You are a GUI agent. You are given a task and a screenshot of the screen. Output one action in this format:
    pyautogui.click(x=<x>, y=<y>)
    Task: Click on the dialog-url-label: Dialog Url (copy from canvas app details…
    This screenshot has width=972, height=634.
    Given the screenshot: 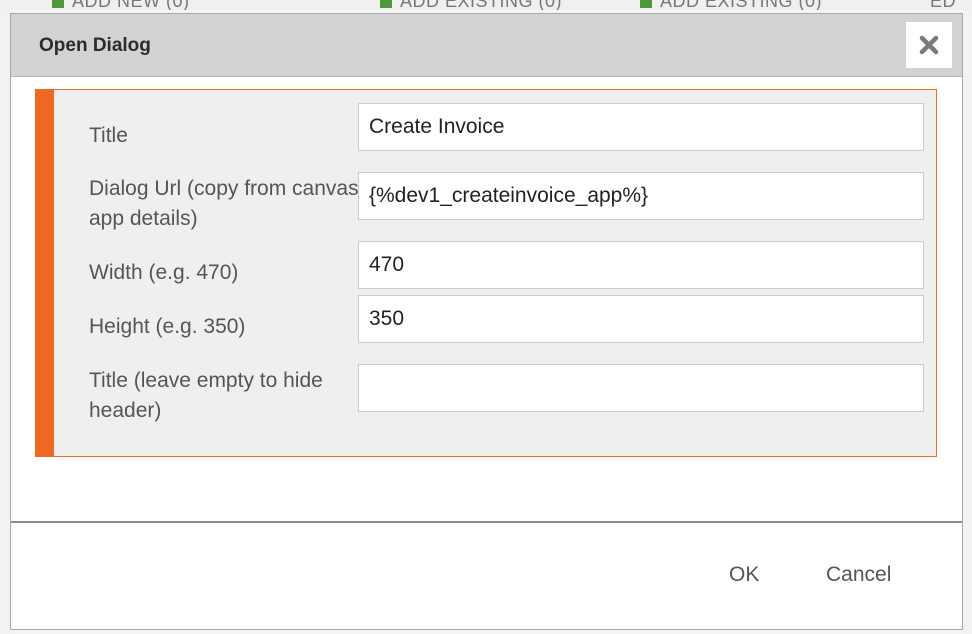 What is the action you would take?
    pyautogui.click(x=224, y=203)
    